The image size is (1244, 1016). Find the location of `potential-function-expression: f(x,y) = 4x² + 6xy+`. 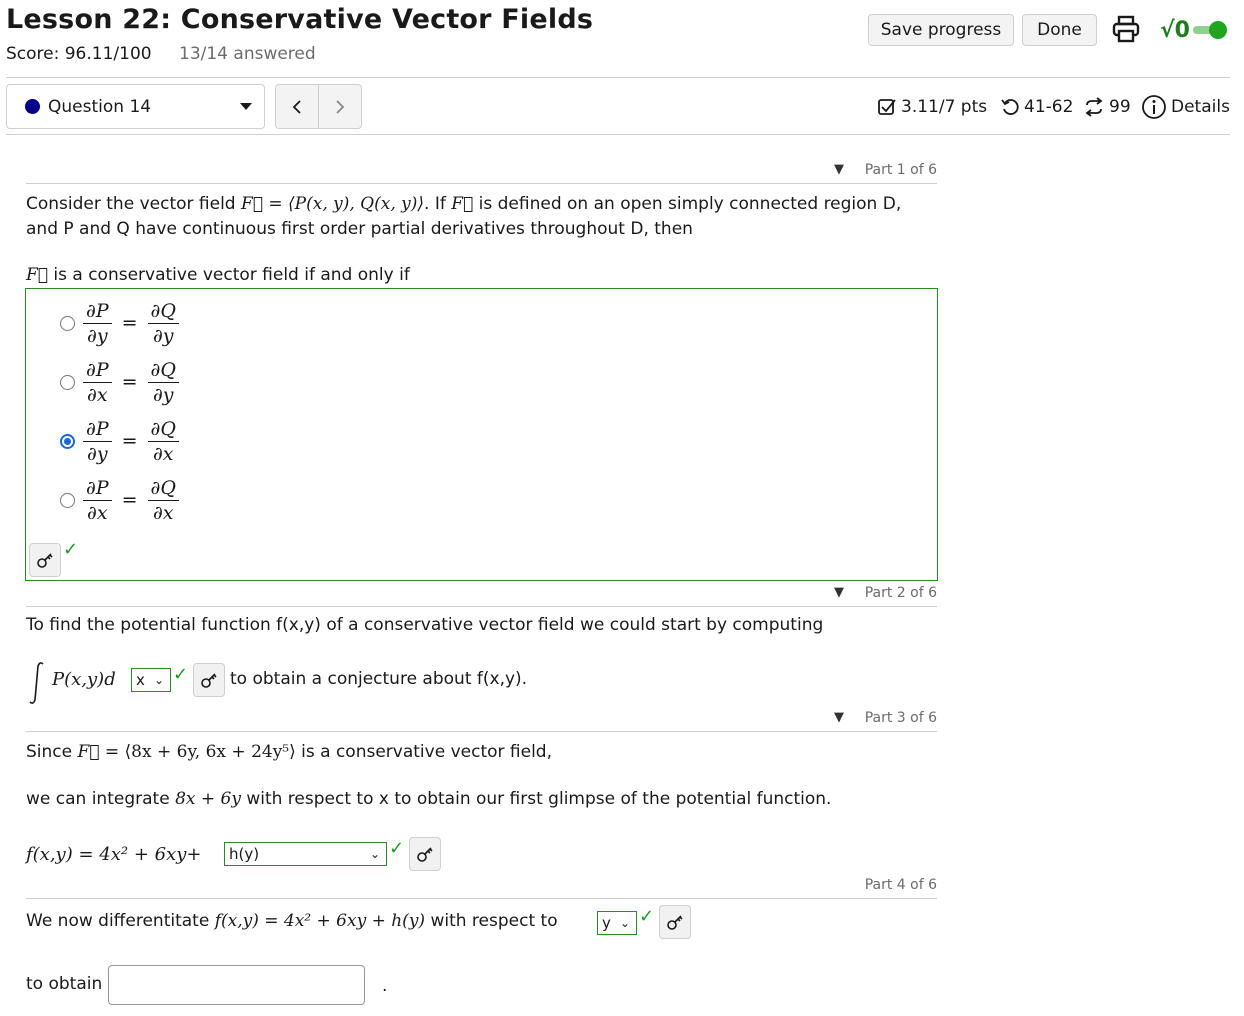

potential-function-expression: f(x,y) = 4x² + 6xy+ is located at coordinates (114, 854).